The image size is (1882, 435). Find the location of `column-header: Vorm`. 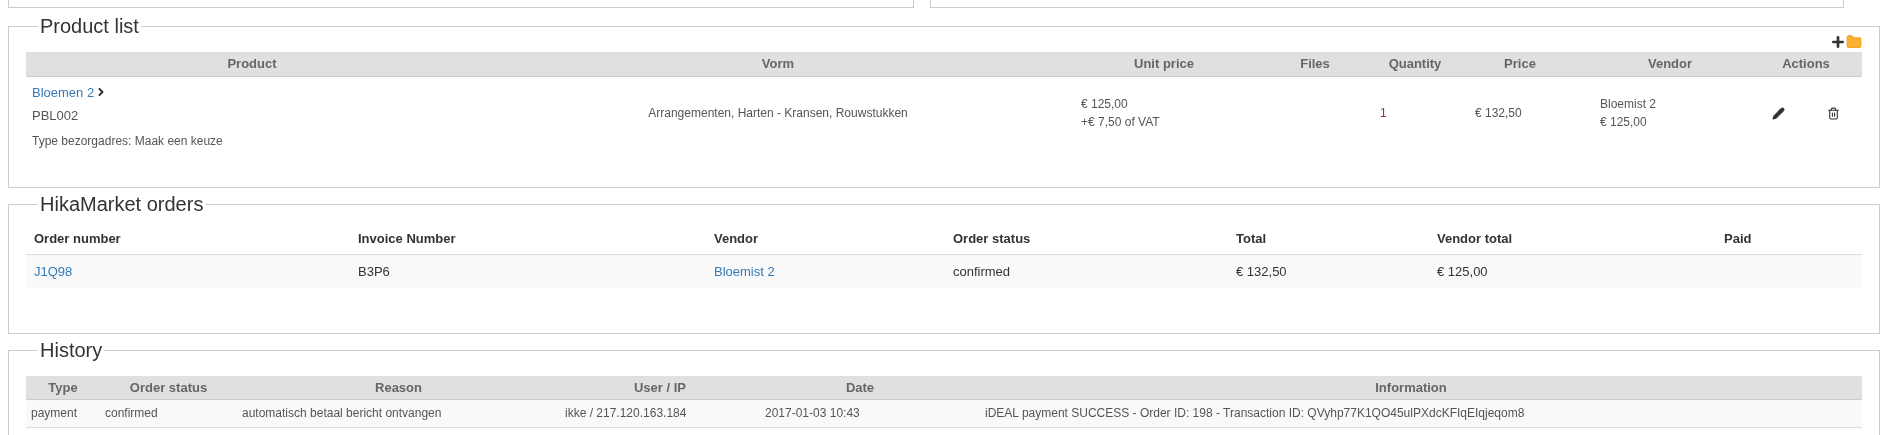

column-header: Vorm is located at coordinates (778, 64).